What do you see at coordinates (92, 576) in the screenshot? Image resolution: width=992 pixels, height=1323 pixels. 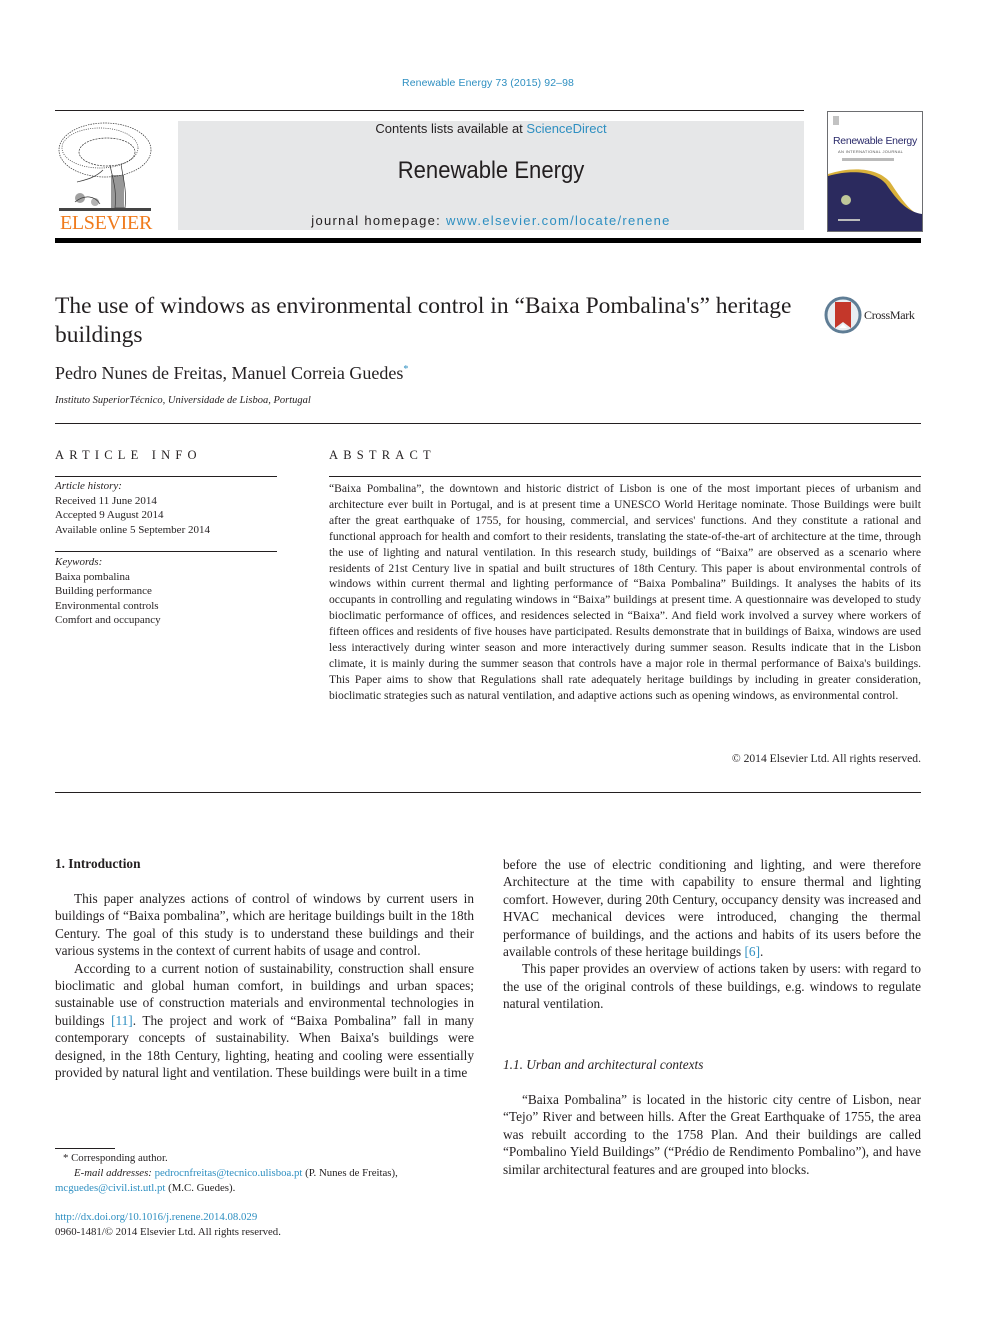 I see `keyword-item: Baixa pombalina` at bounding box center [92, 576].